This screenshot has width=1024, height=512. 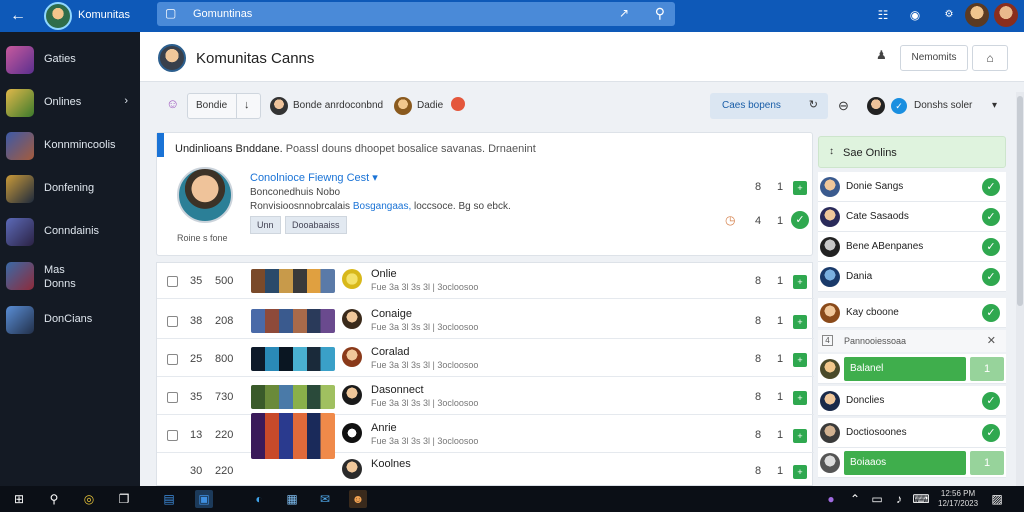 I want to click on toggle-icon: ◉, so click(x=915, y=15).